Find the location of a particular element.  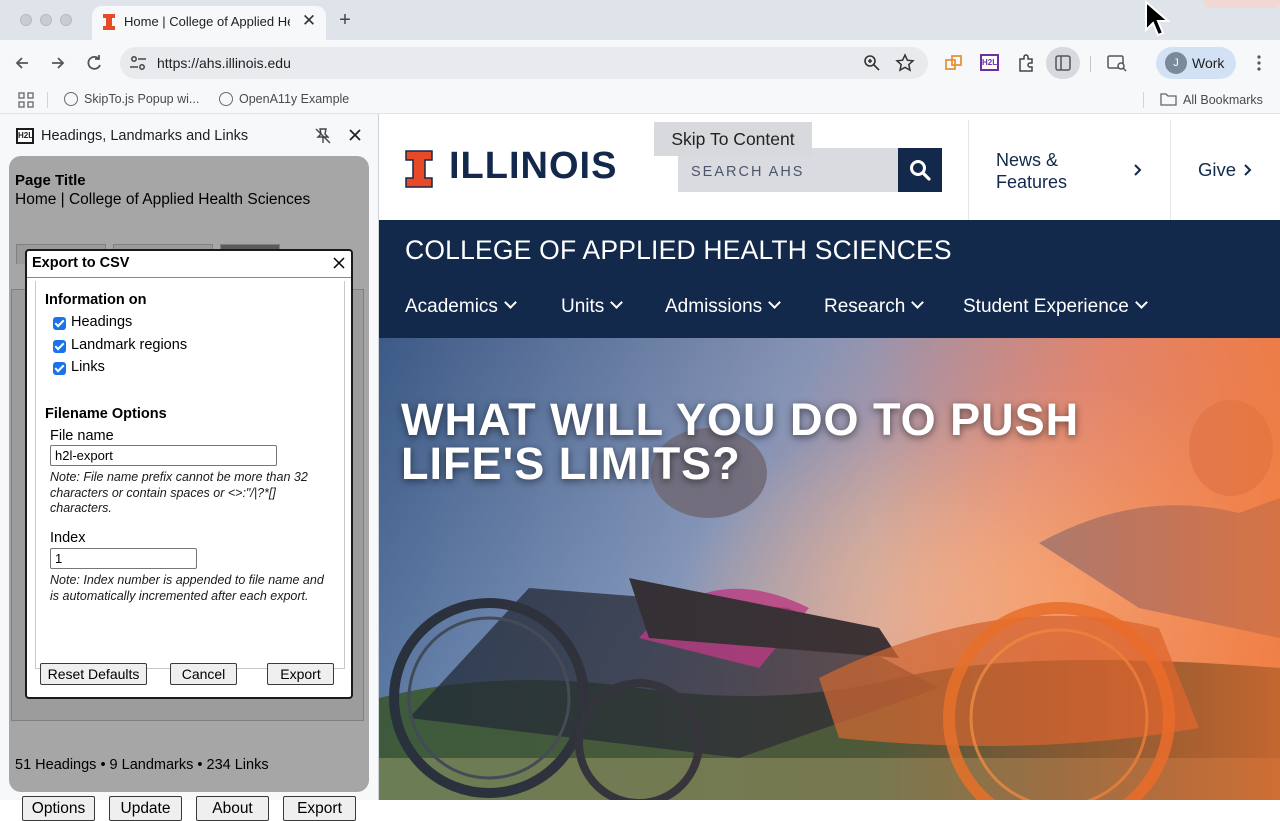

nav-research: Research is located at coordinates (874, 307).